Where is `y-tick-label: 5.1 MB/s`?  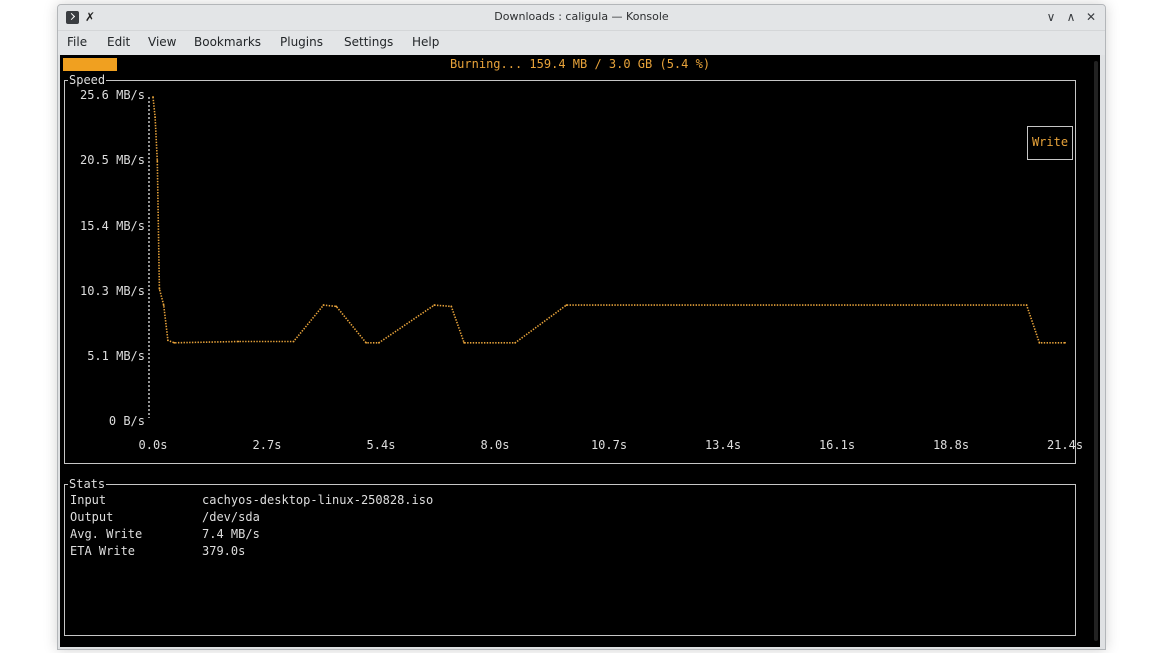 y-tick-label: 5.1 MB/s is located at coordinates (116, 356).